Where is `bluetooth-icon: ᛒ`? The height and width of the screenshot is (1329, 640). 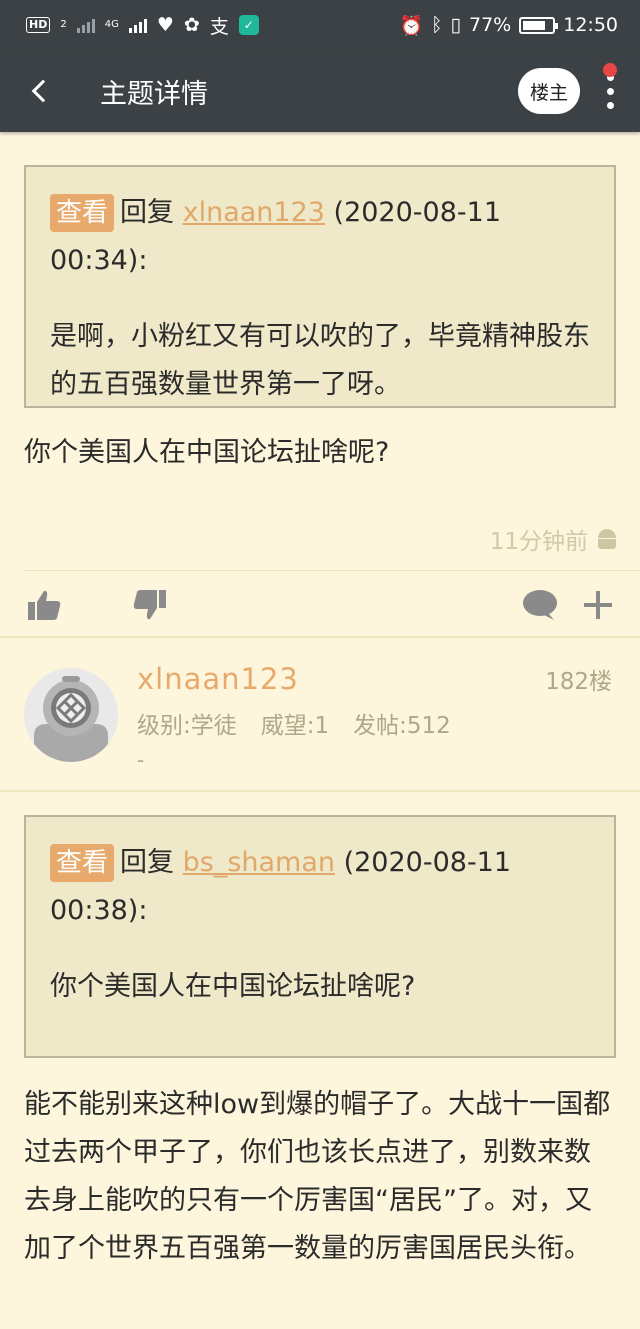 bluetooth-icon: ᛒ is located at coordinates (437, 25).